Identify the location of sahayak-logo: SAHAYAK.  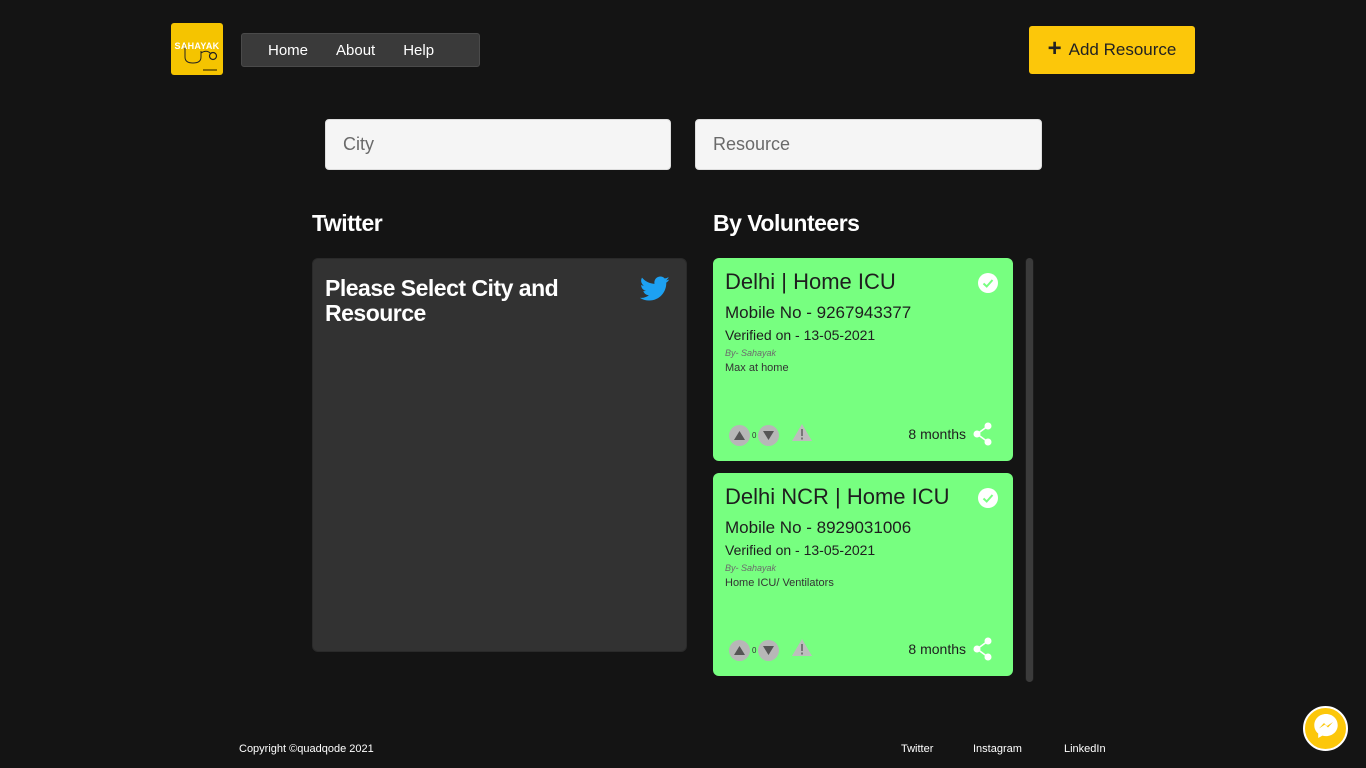
(197, 49).